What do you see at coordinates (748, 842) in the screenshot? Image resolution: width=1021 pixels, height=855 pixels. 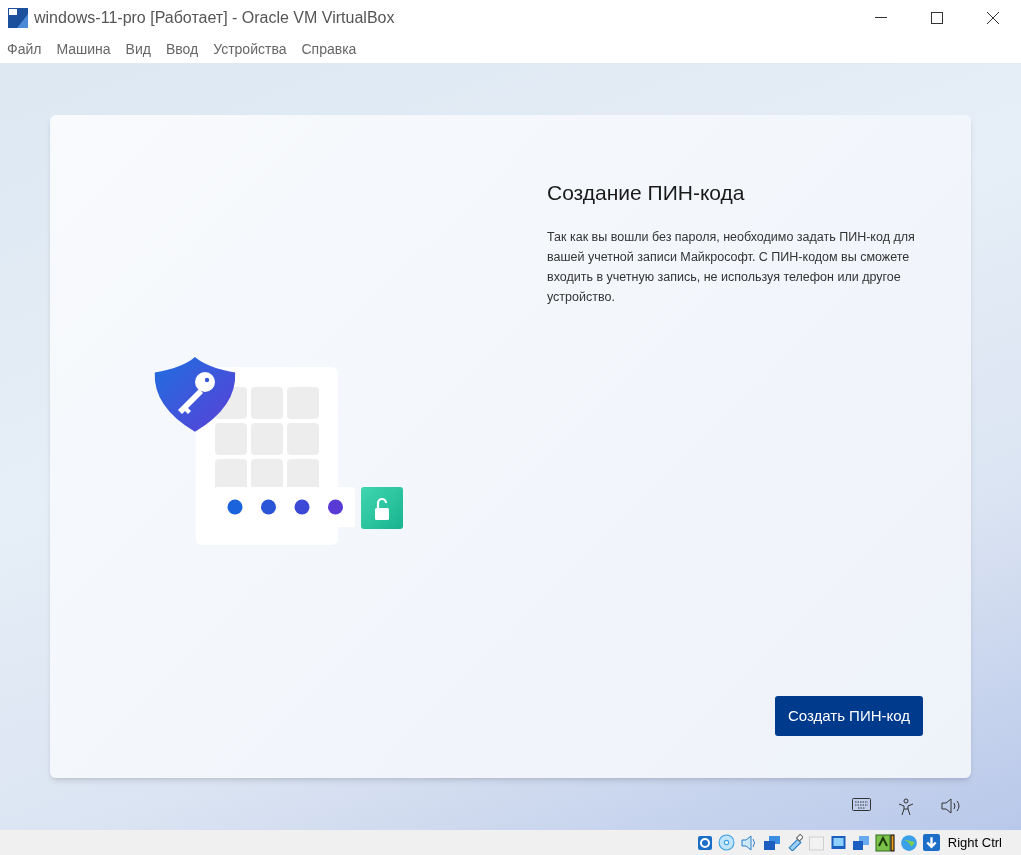 I see `speaker-icon` at bounding box center [748, 842].